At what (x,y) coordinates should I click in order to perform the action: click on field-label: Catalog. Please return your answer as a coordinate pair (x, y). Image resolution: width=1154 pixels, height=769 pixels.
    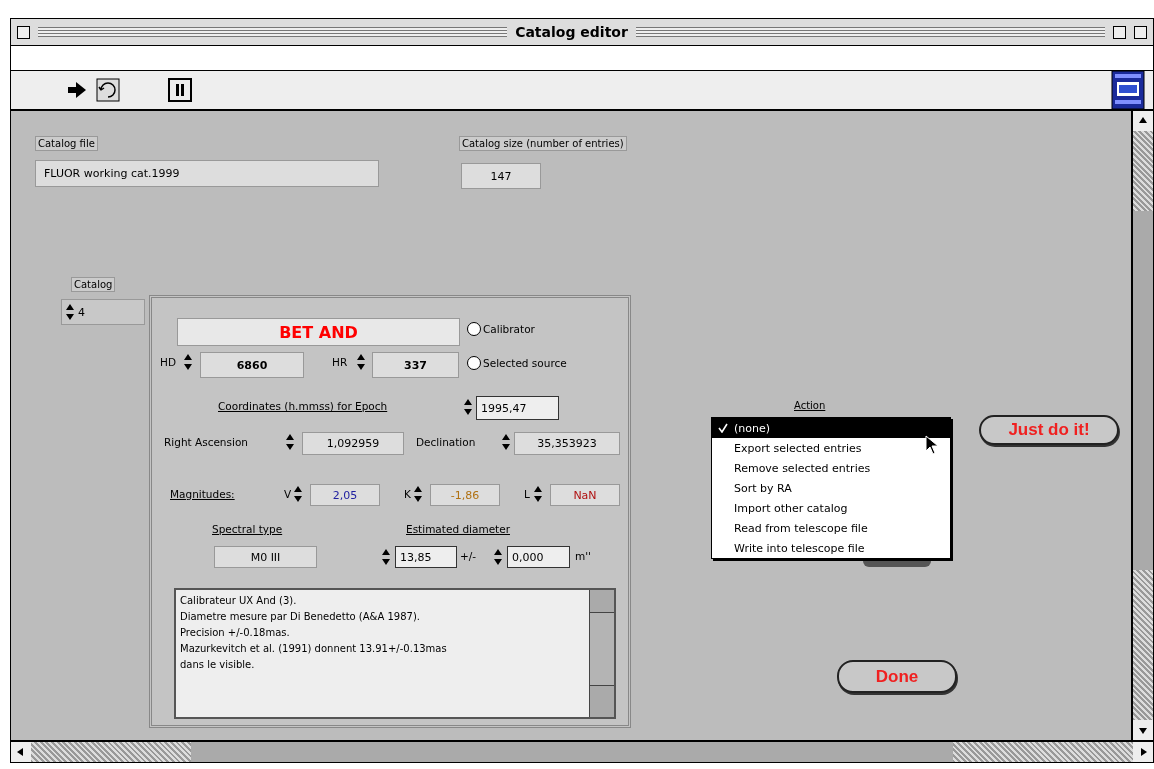
    Looking at the image, I should click on (93, 284).